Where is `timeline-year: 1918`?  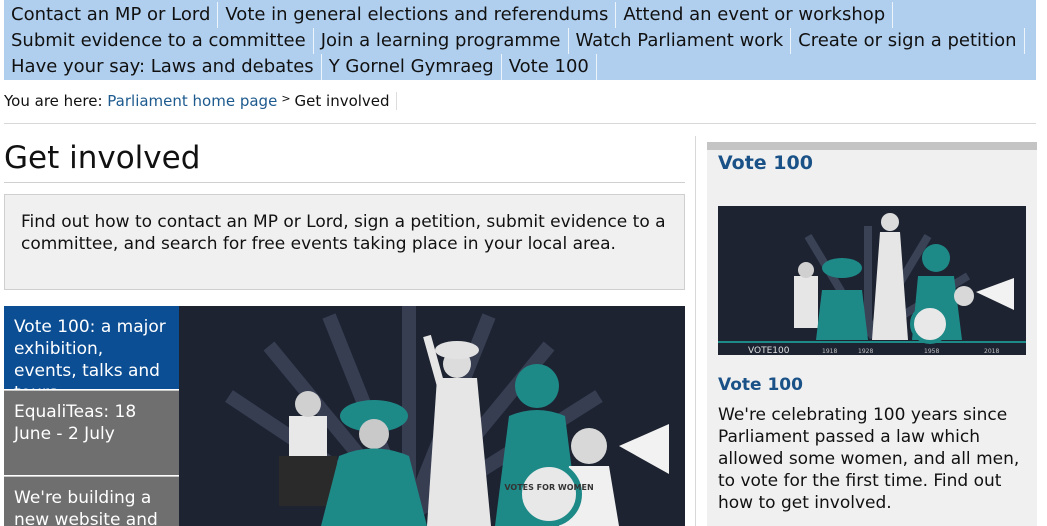 timeline-year: 1918 is located at coordinates (829, 351).